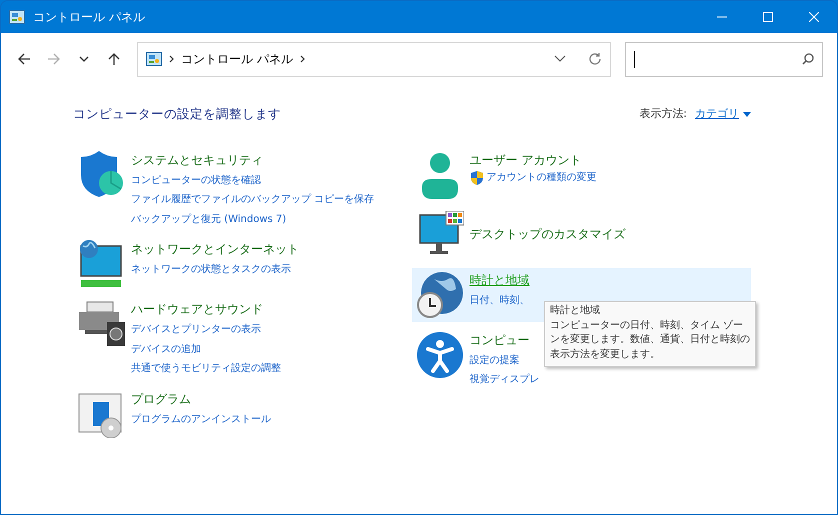 Image resolution: width=838 pixels, height=515 pixels. I want to click on category-title: プログラム, so click(161, 399).